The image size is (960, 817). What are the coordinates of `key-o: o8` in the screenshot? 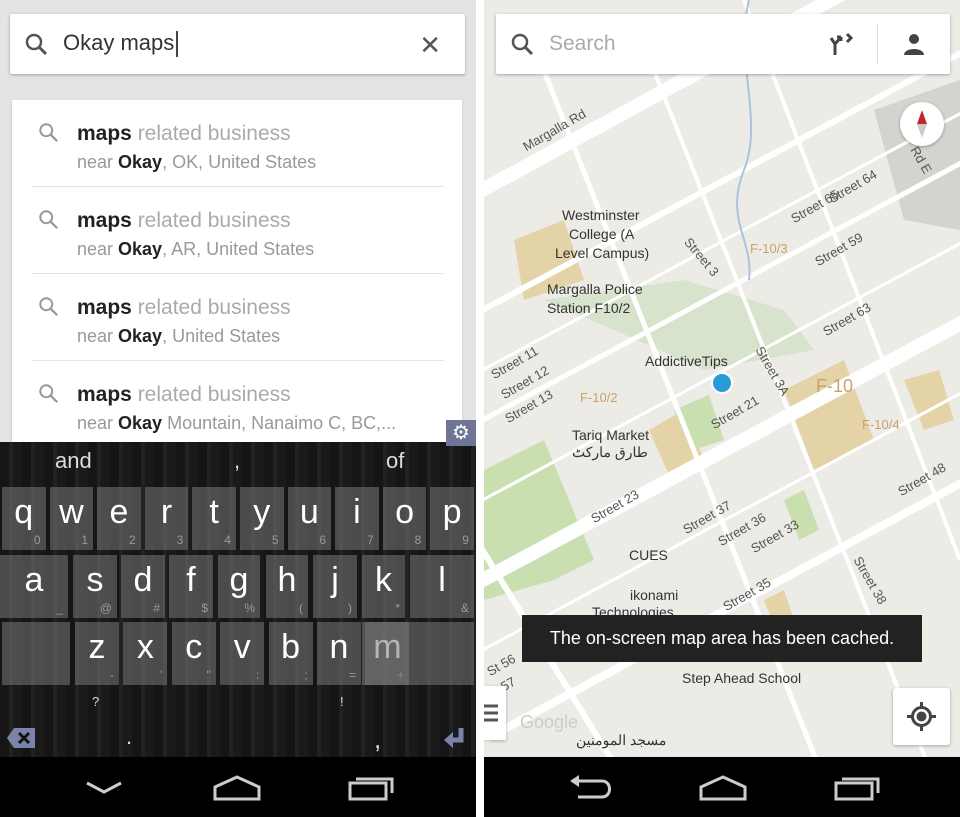 It's located at (404, 518).